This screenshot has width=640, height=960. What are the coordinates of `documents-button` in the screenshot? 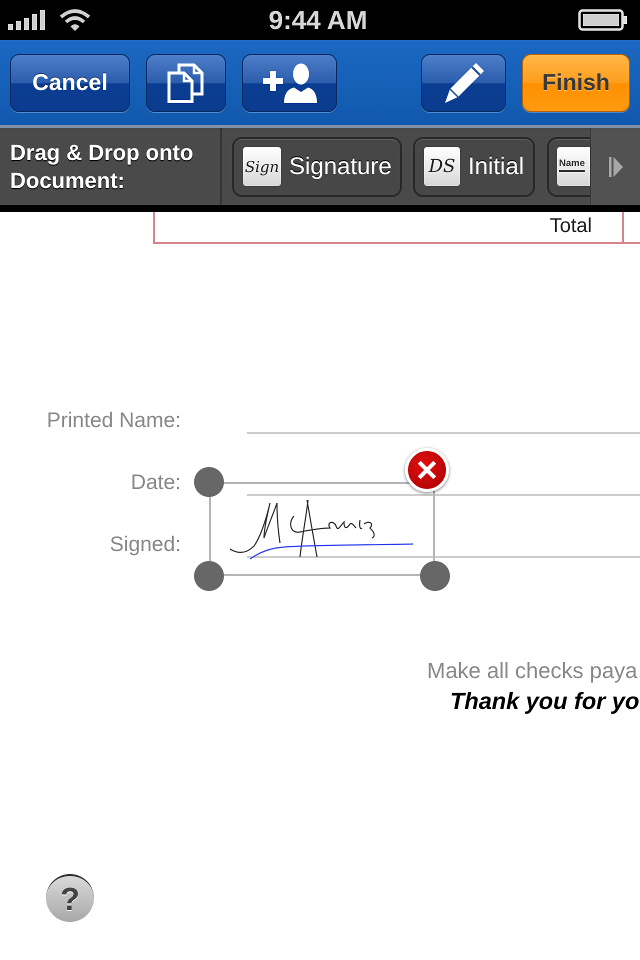 It's located at (186, 83).